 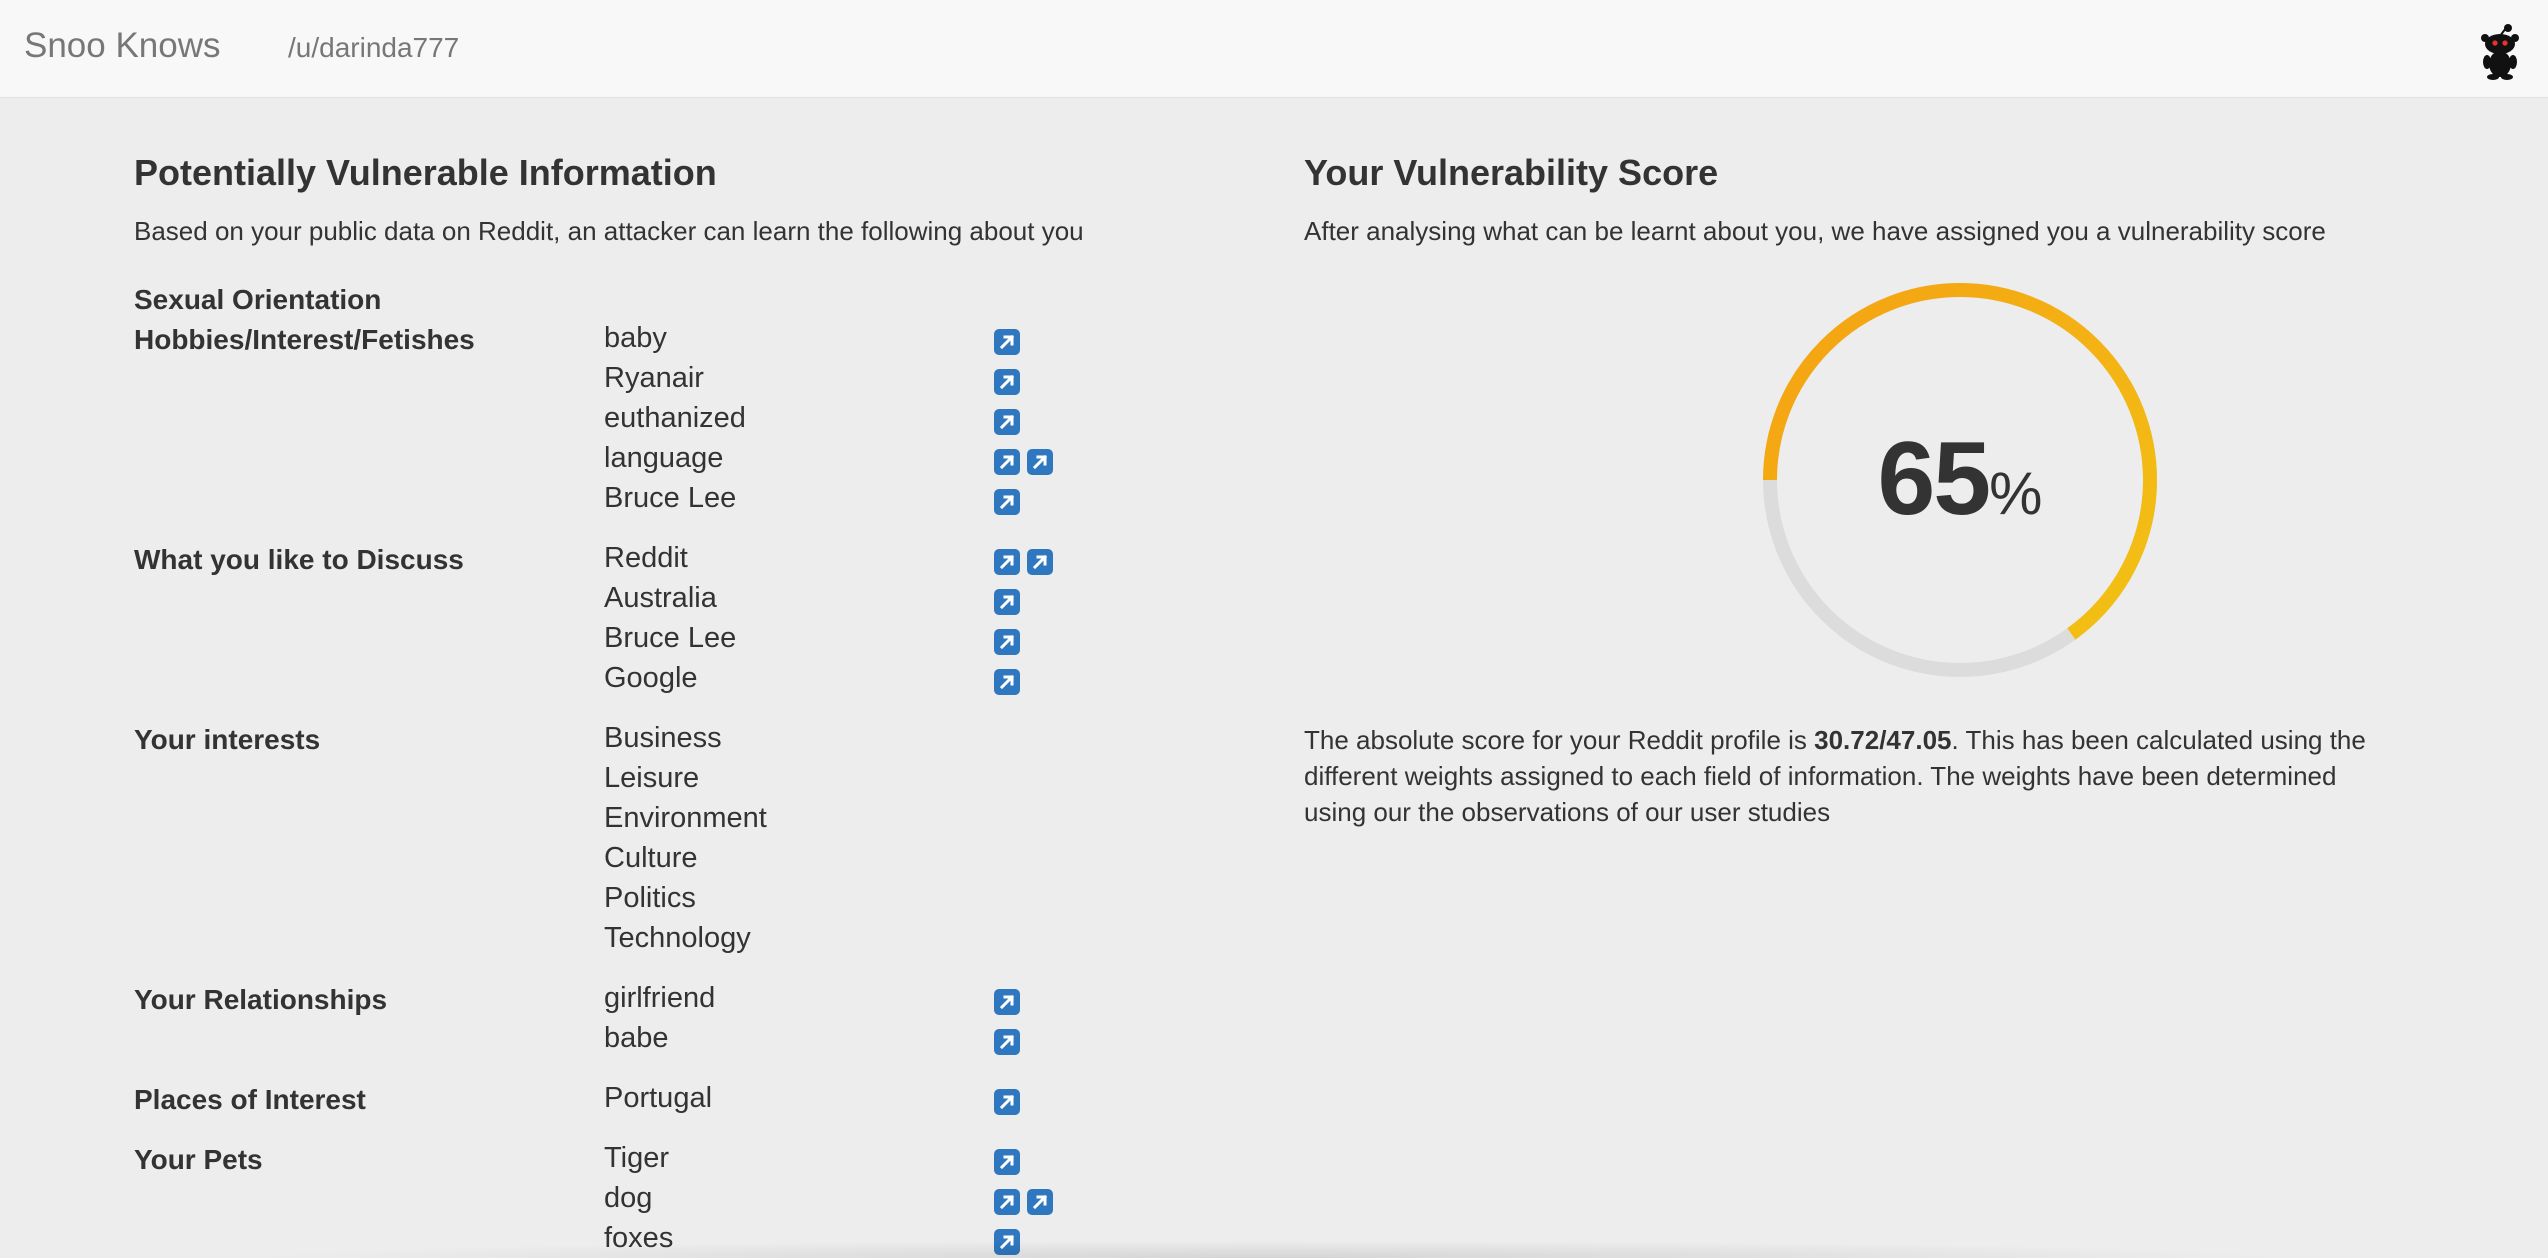 What do you see at coordinates (1270, 1249) in the screenshot?
I see `footer-shadow` at bounding box center [1270, 1249].